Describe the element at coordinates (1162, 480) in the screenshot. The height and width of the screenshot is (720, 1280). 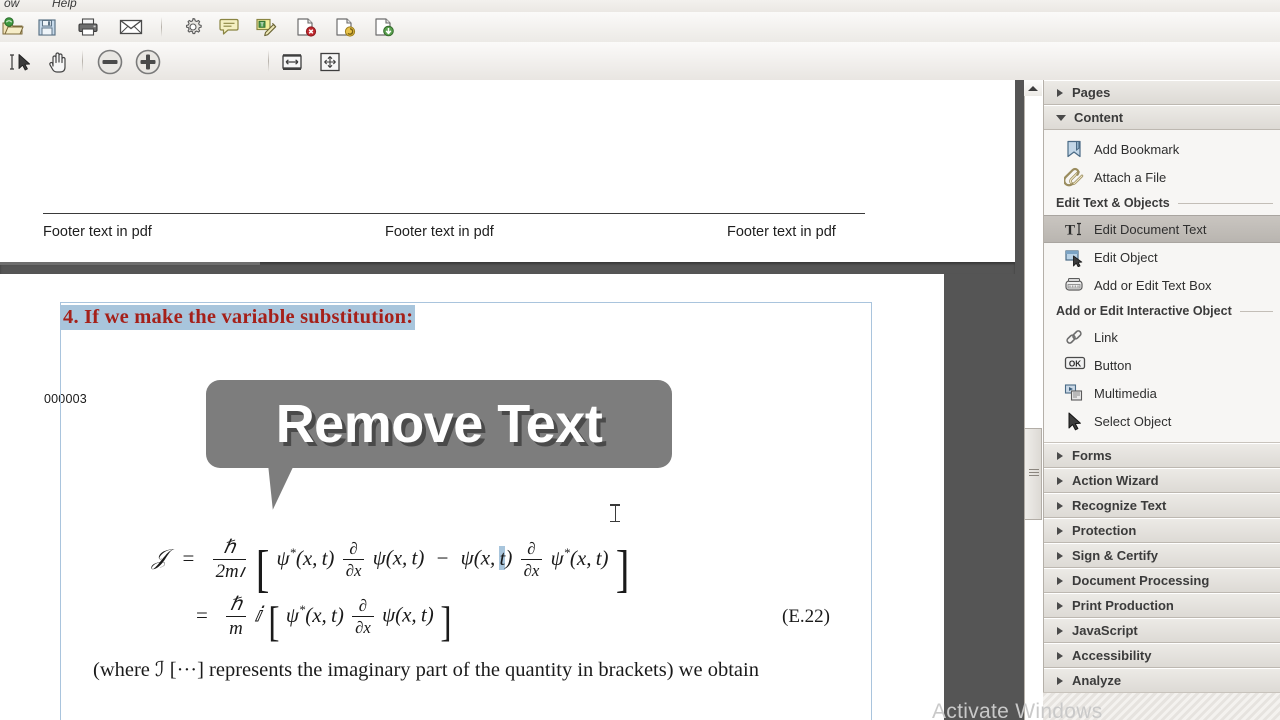
I see `panel-action-wizard: Action Wizard` at that location.